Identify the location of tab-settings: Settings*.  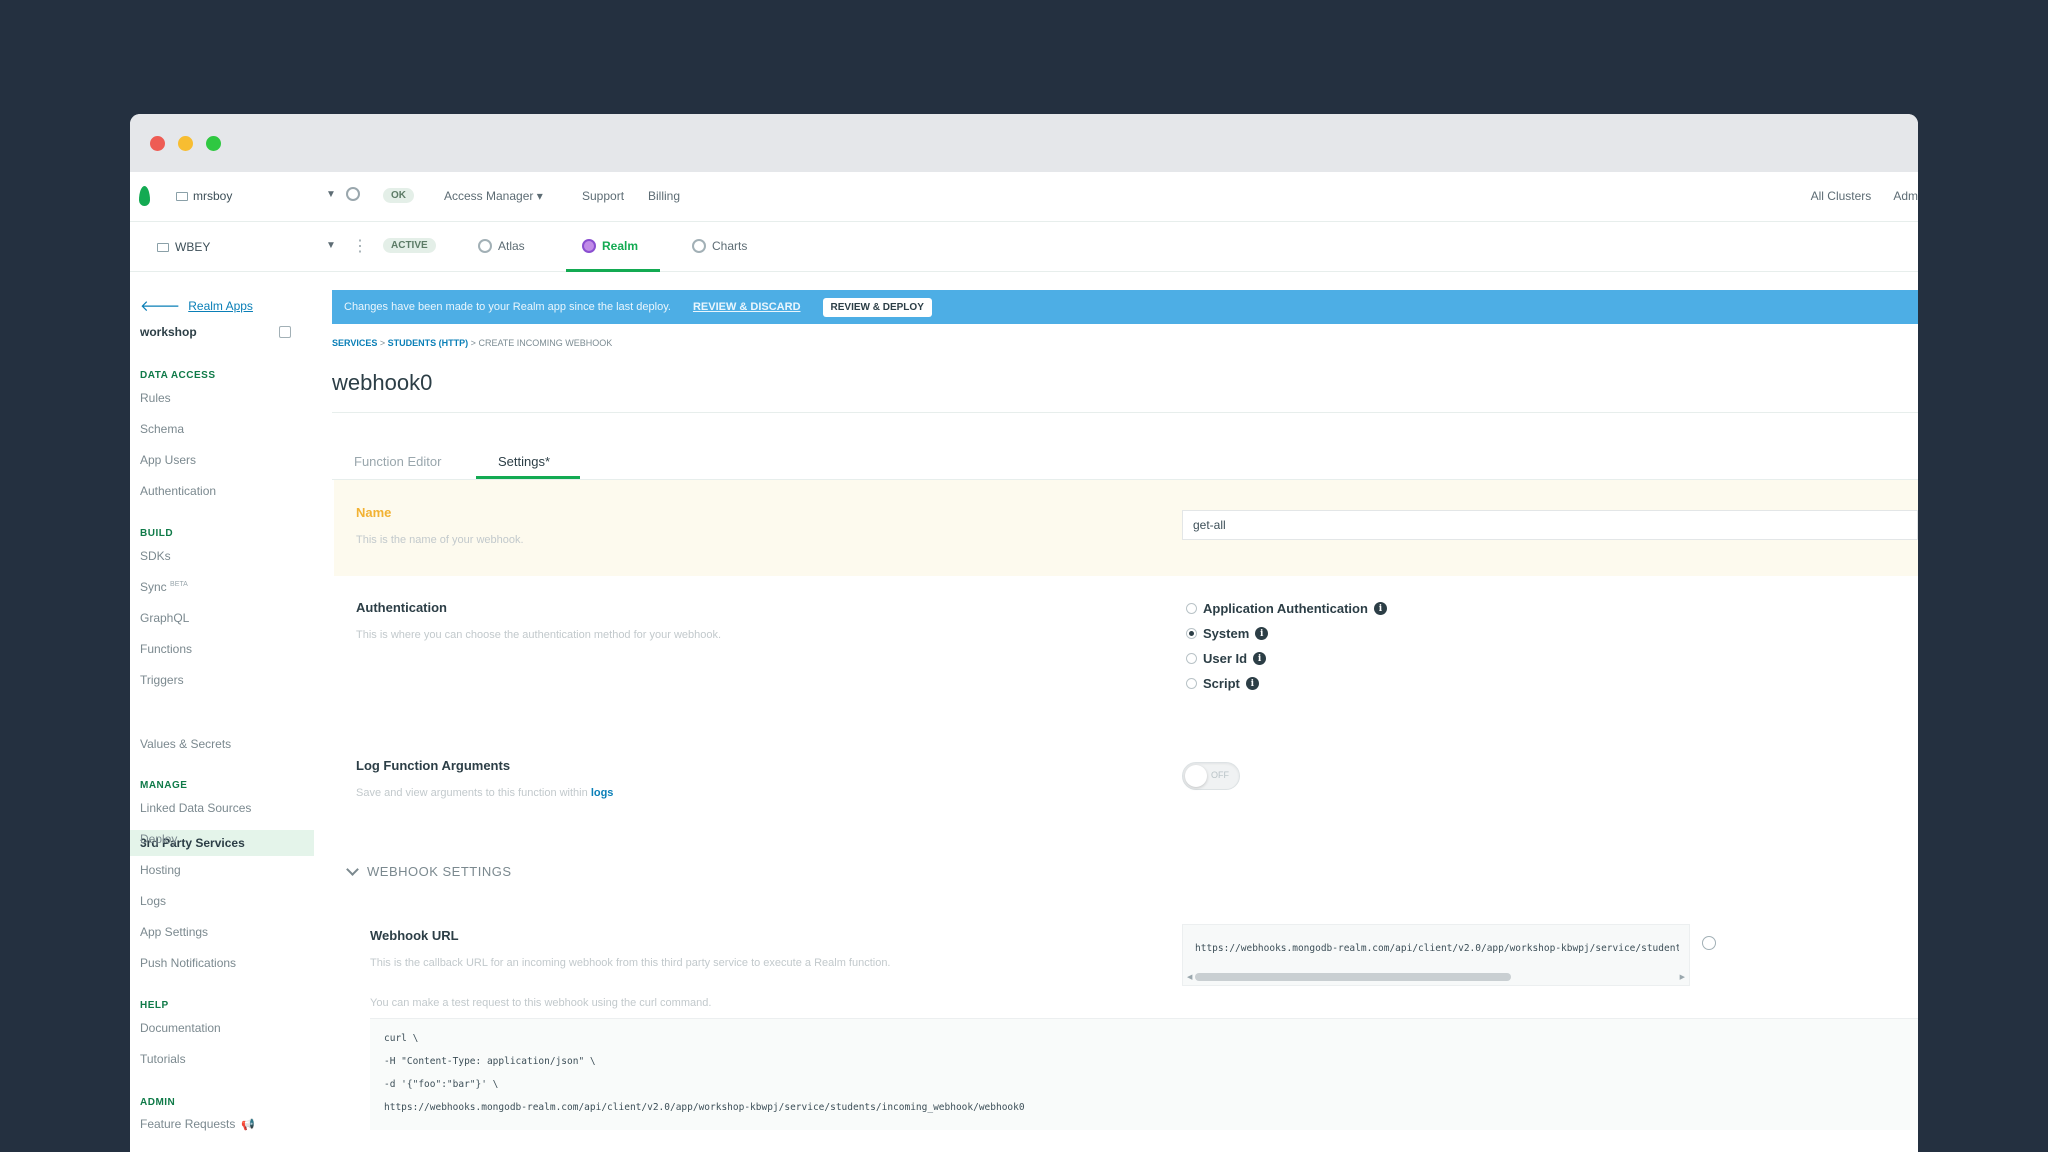
(524, 461).